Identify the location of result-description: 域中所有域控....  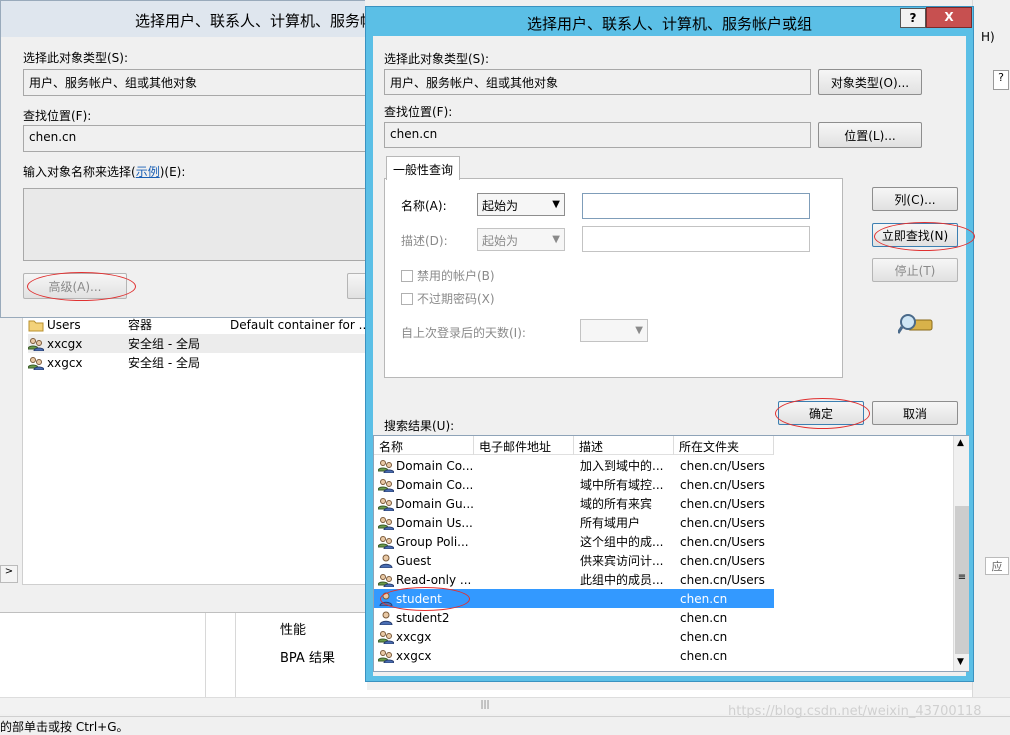
(622, 485).